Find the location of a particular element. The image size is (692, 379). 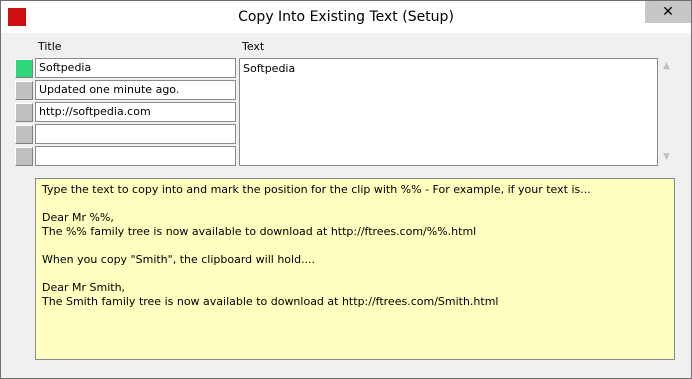

close-icon: ✕ is located at coordinates (668, 12).